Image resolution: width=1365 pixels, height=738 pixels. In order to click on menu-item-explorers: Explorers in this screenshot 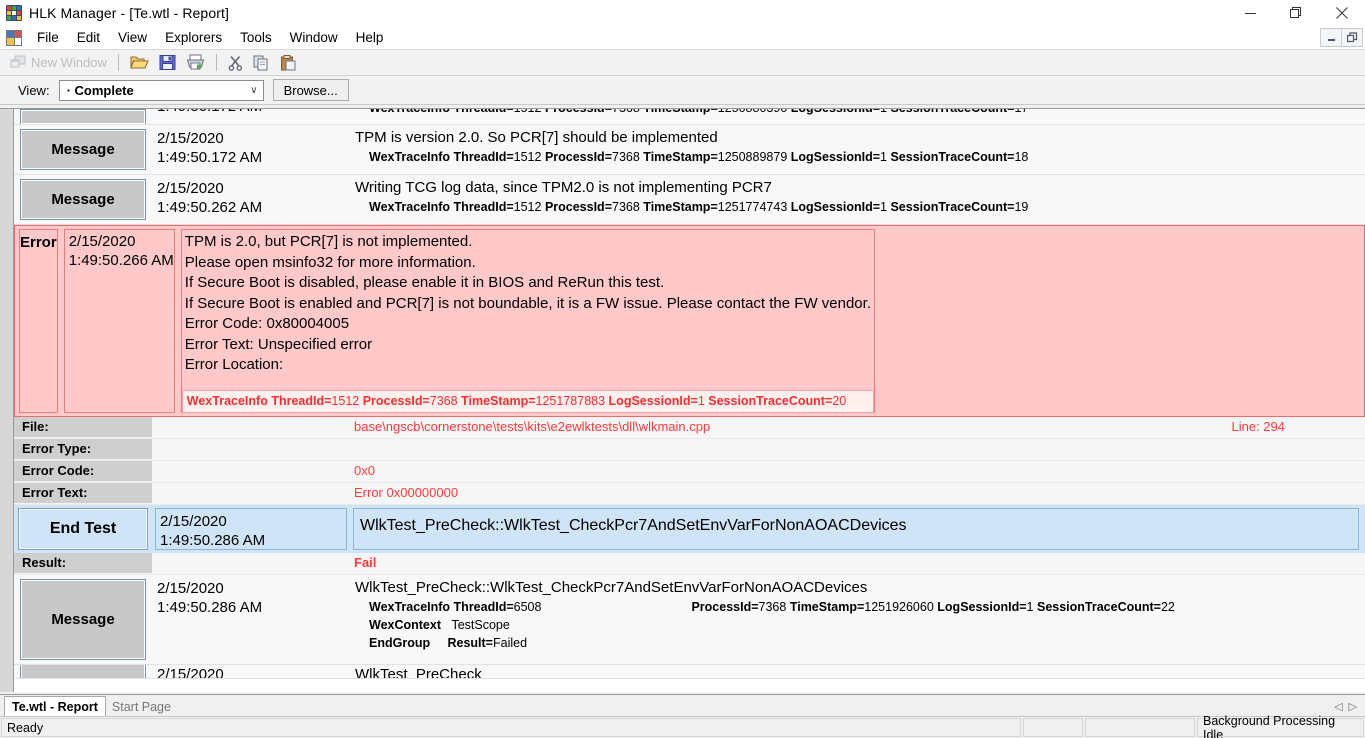, I will do `click(193, 37)`.